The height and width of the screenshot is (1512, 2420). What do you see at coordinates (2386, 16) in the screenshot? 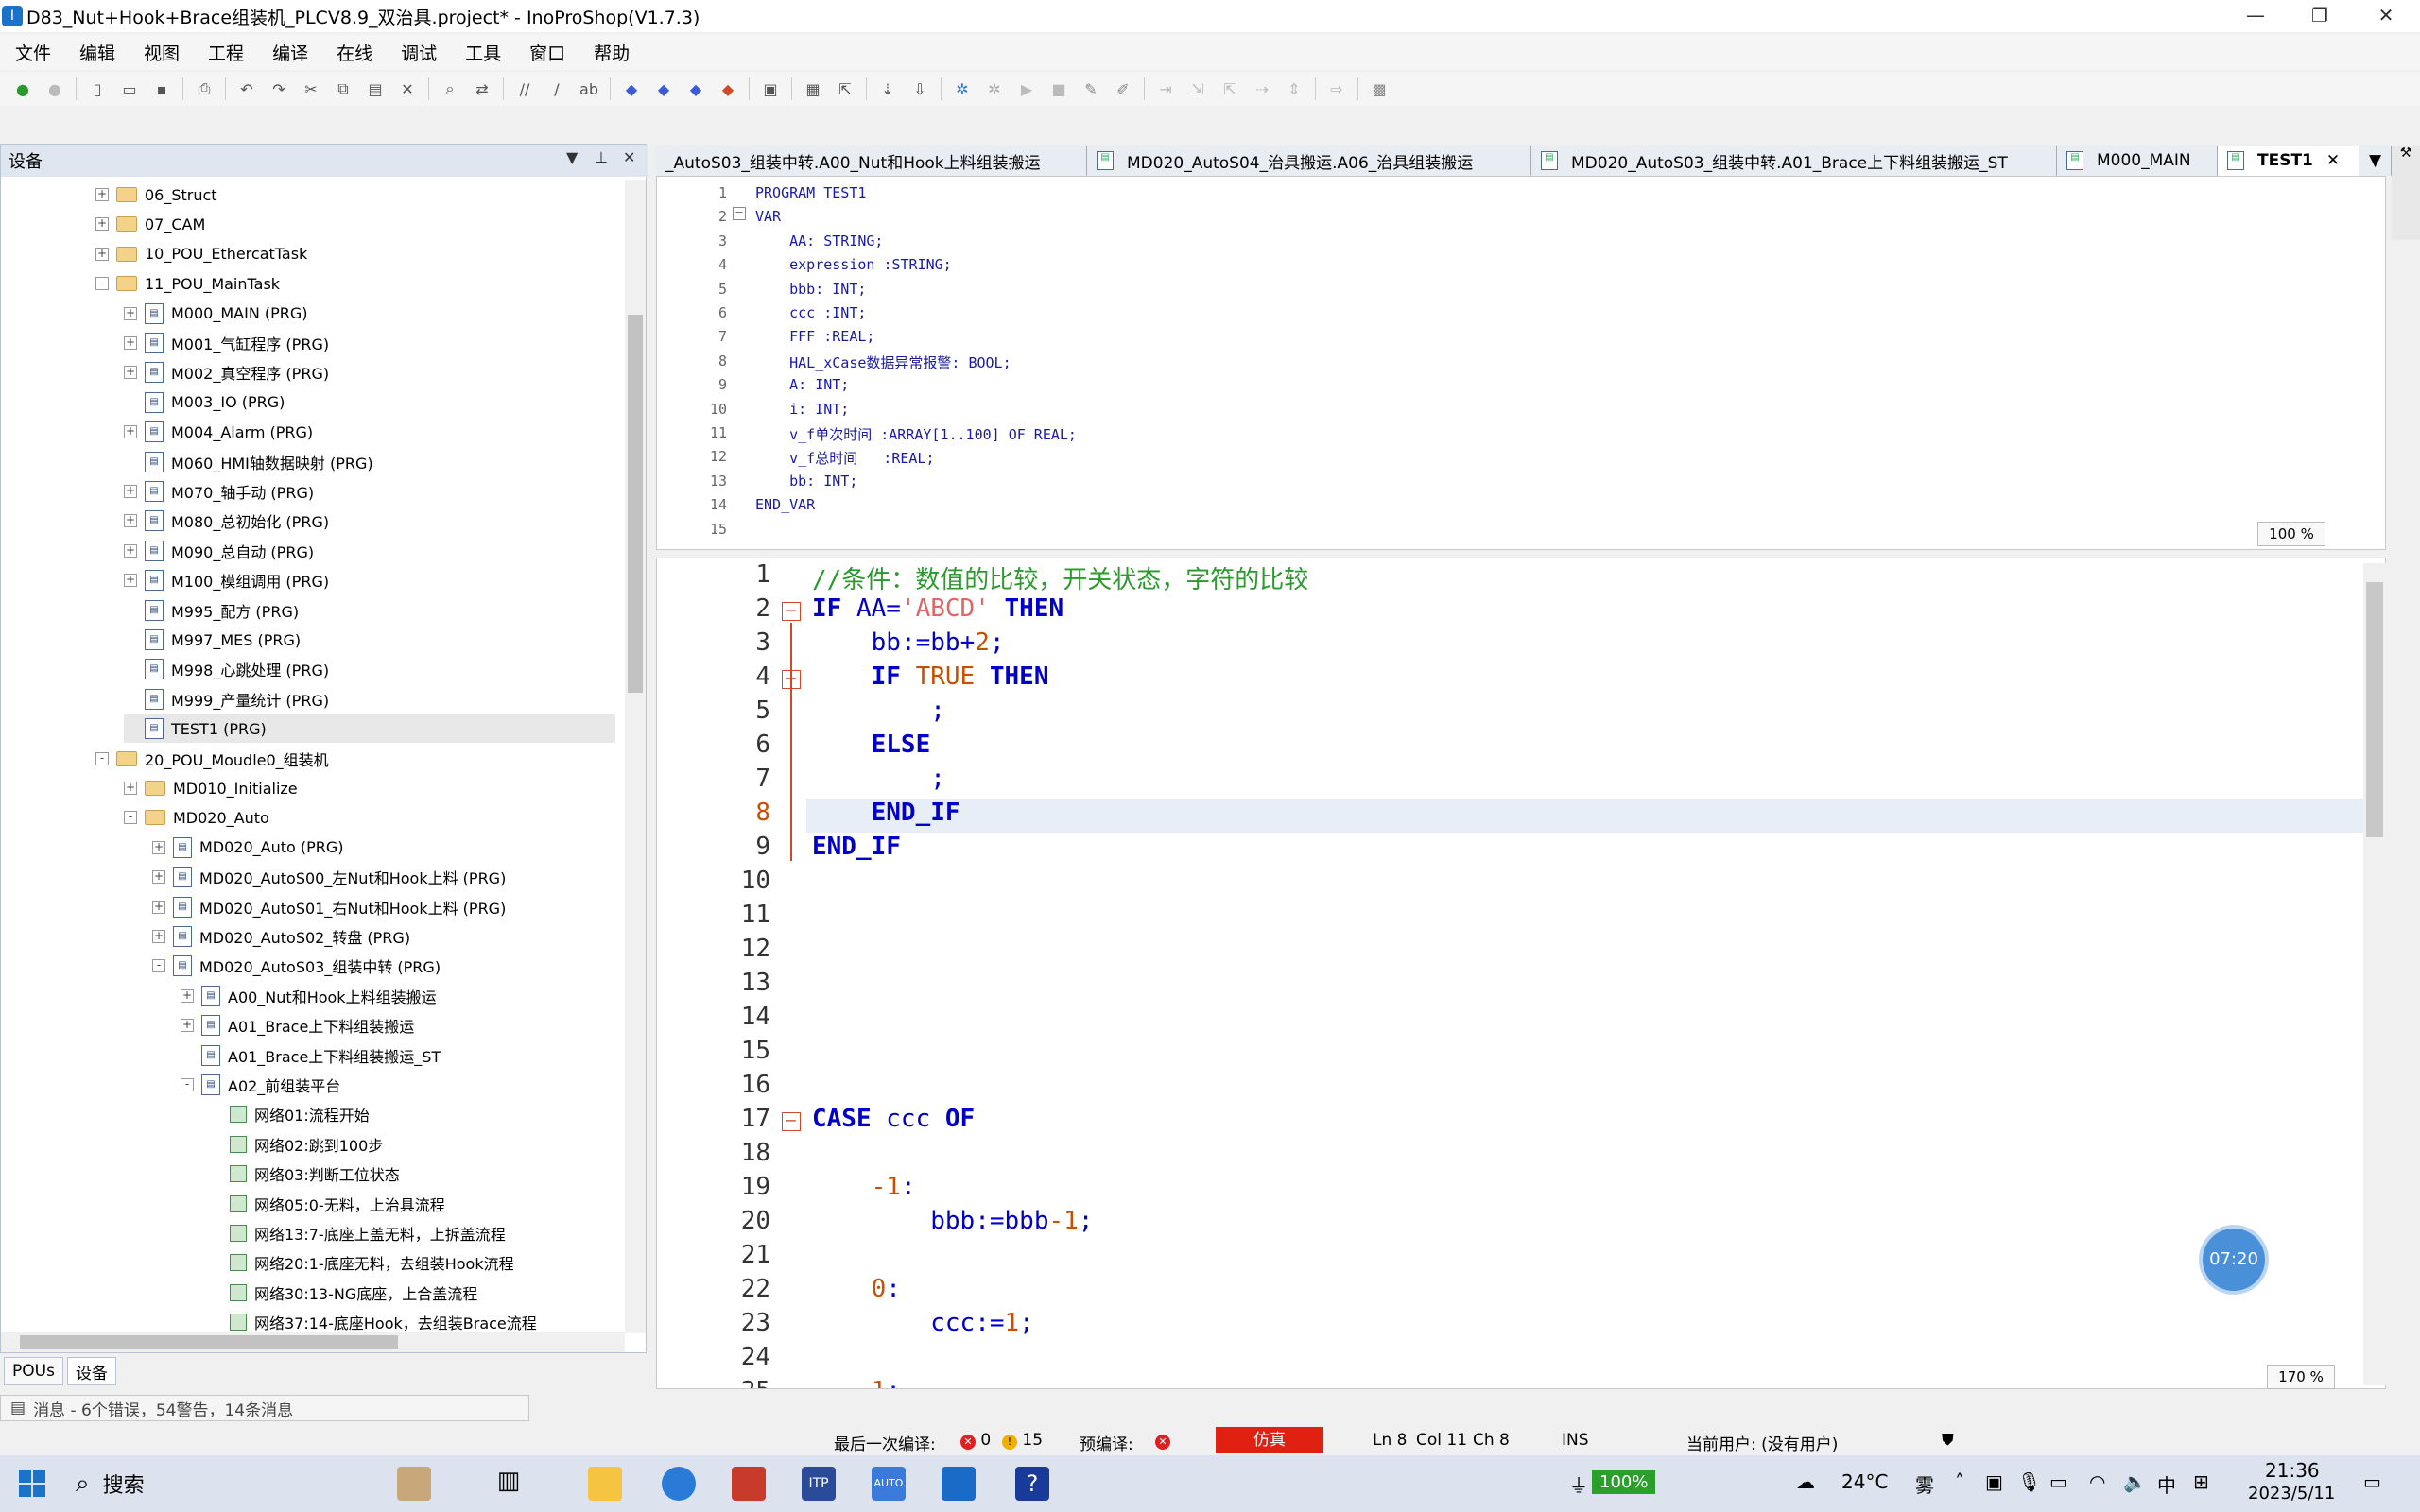
I see `close-button: ✕` at bounding box center [2386, 16].